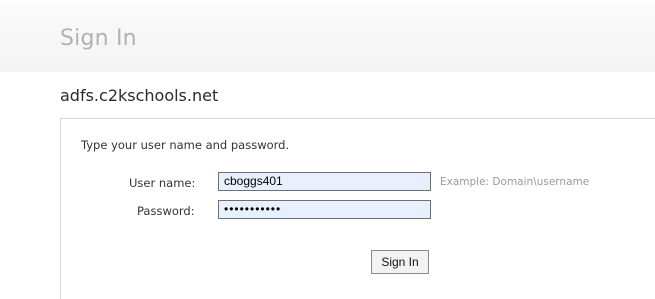  What do you see at coordinates (139, 95) in the screenshot?
I see `server-name: adfs.c2kschools.net` at bounding box center [139, 95].